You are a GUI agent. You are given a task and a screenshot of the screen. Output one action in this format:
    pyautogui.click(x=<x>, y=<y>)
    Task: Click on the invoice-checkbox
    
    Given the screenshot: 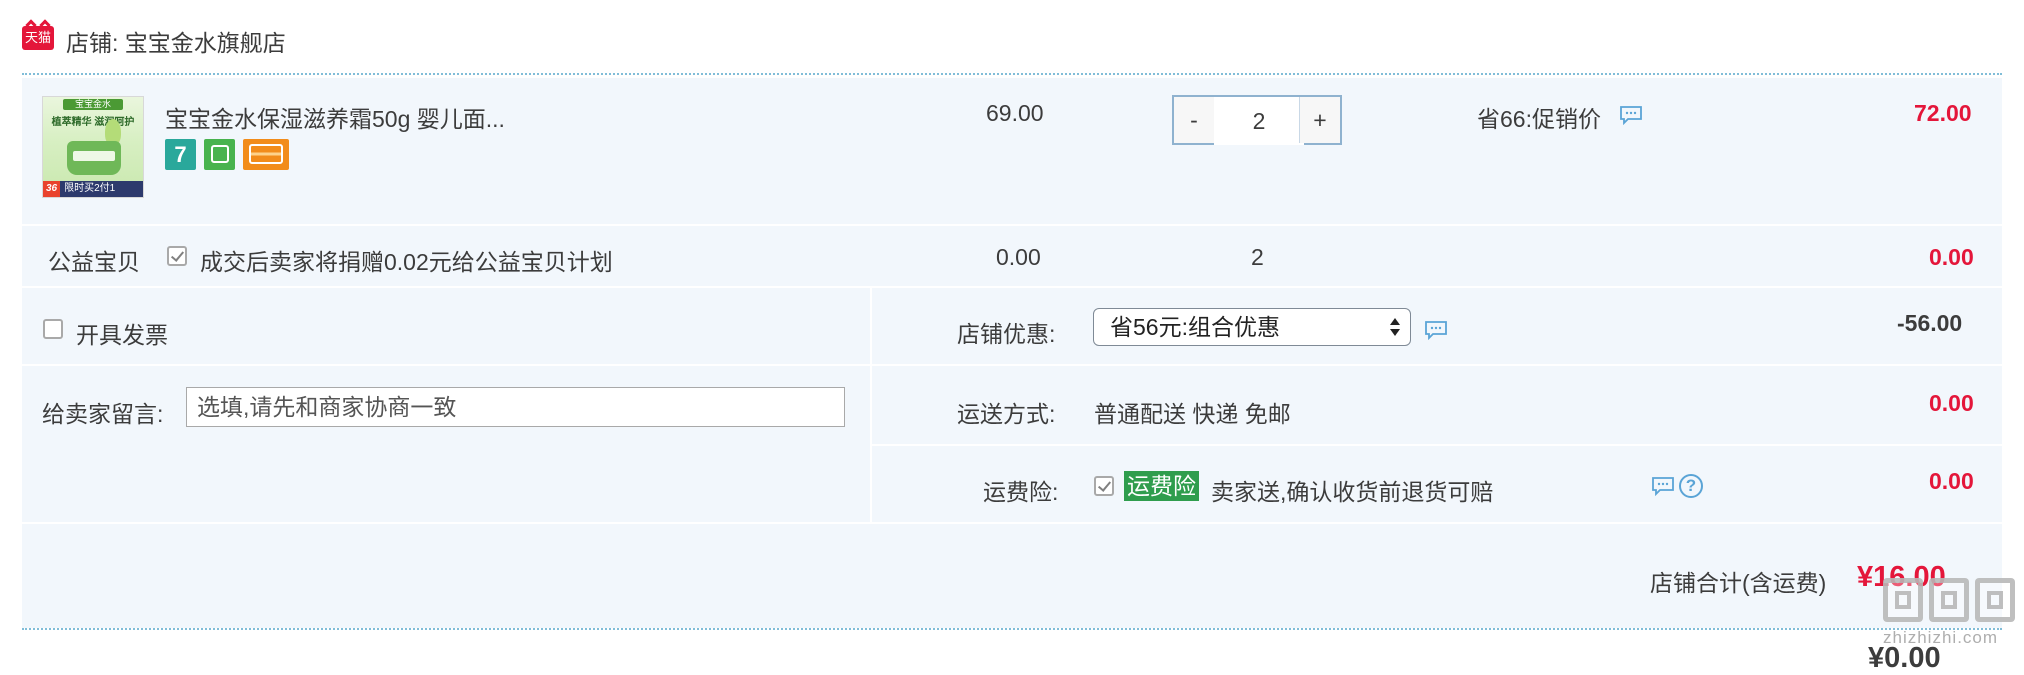 What is the action you would take?
    pyautogui.click(x=53, y=329)
    